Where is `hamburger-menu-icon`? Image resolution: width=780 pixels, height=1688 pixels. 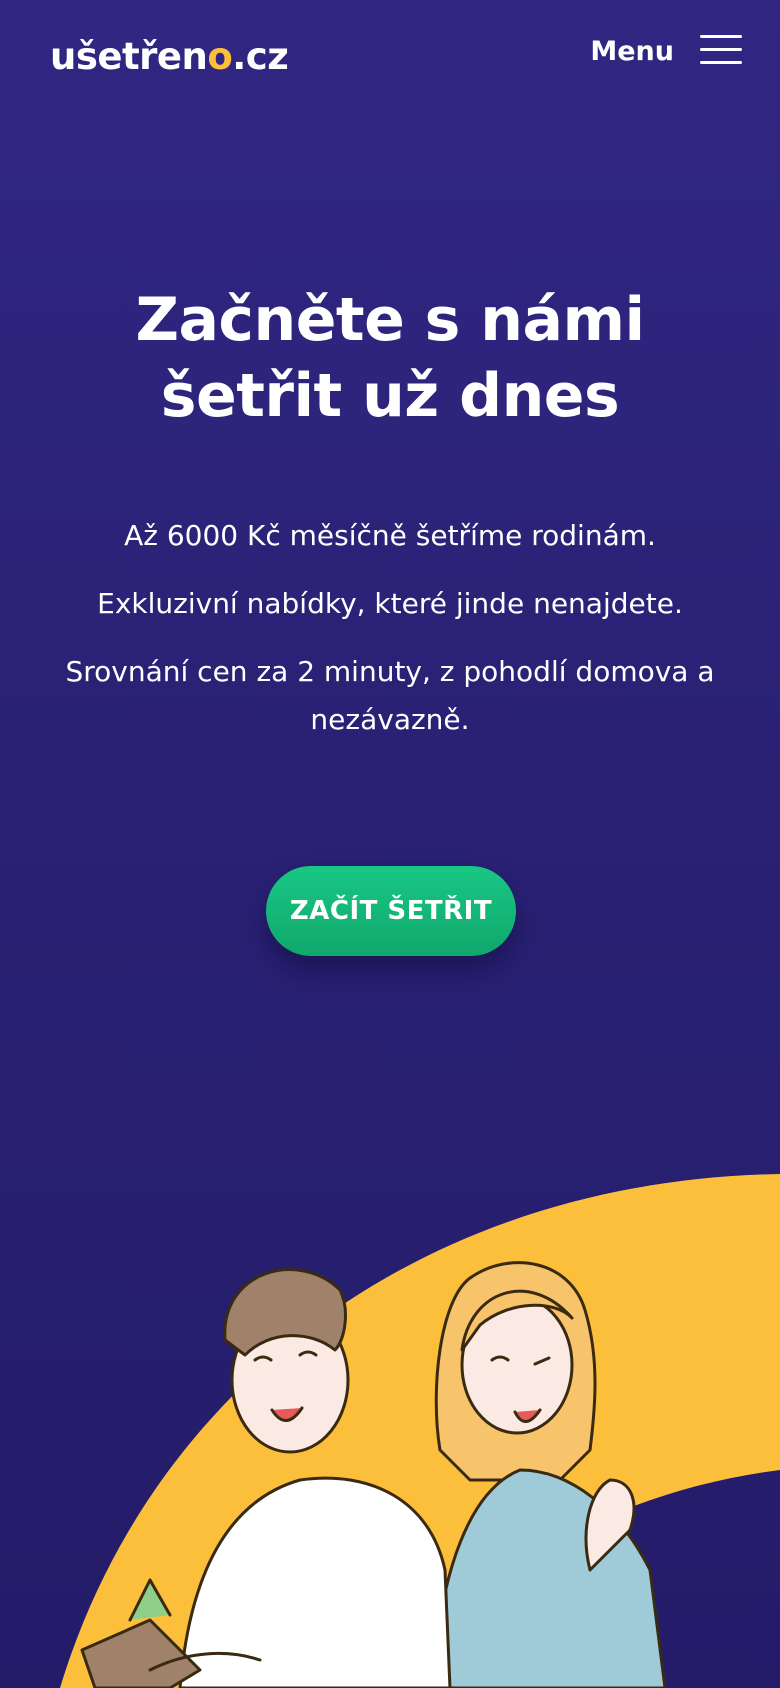 hamburger-menu-icon is located at coordinates (721, 51).